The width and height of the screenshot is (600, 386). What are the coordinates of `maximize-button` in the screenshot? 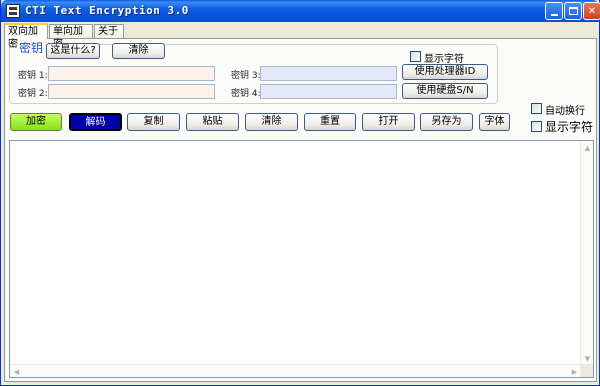 It's located at (573, 11).